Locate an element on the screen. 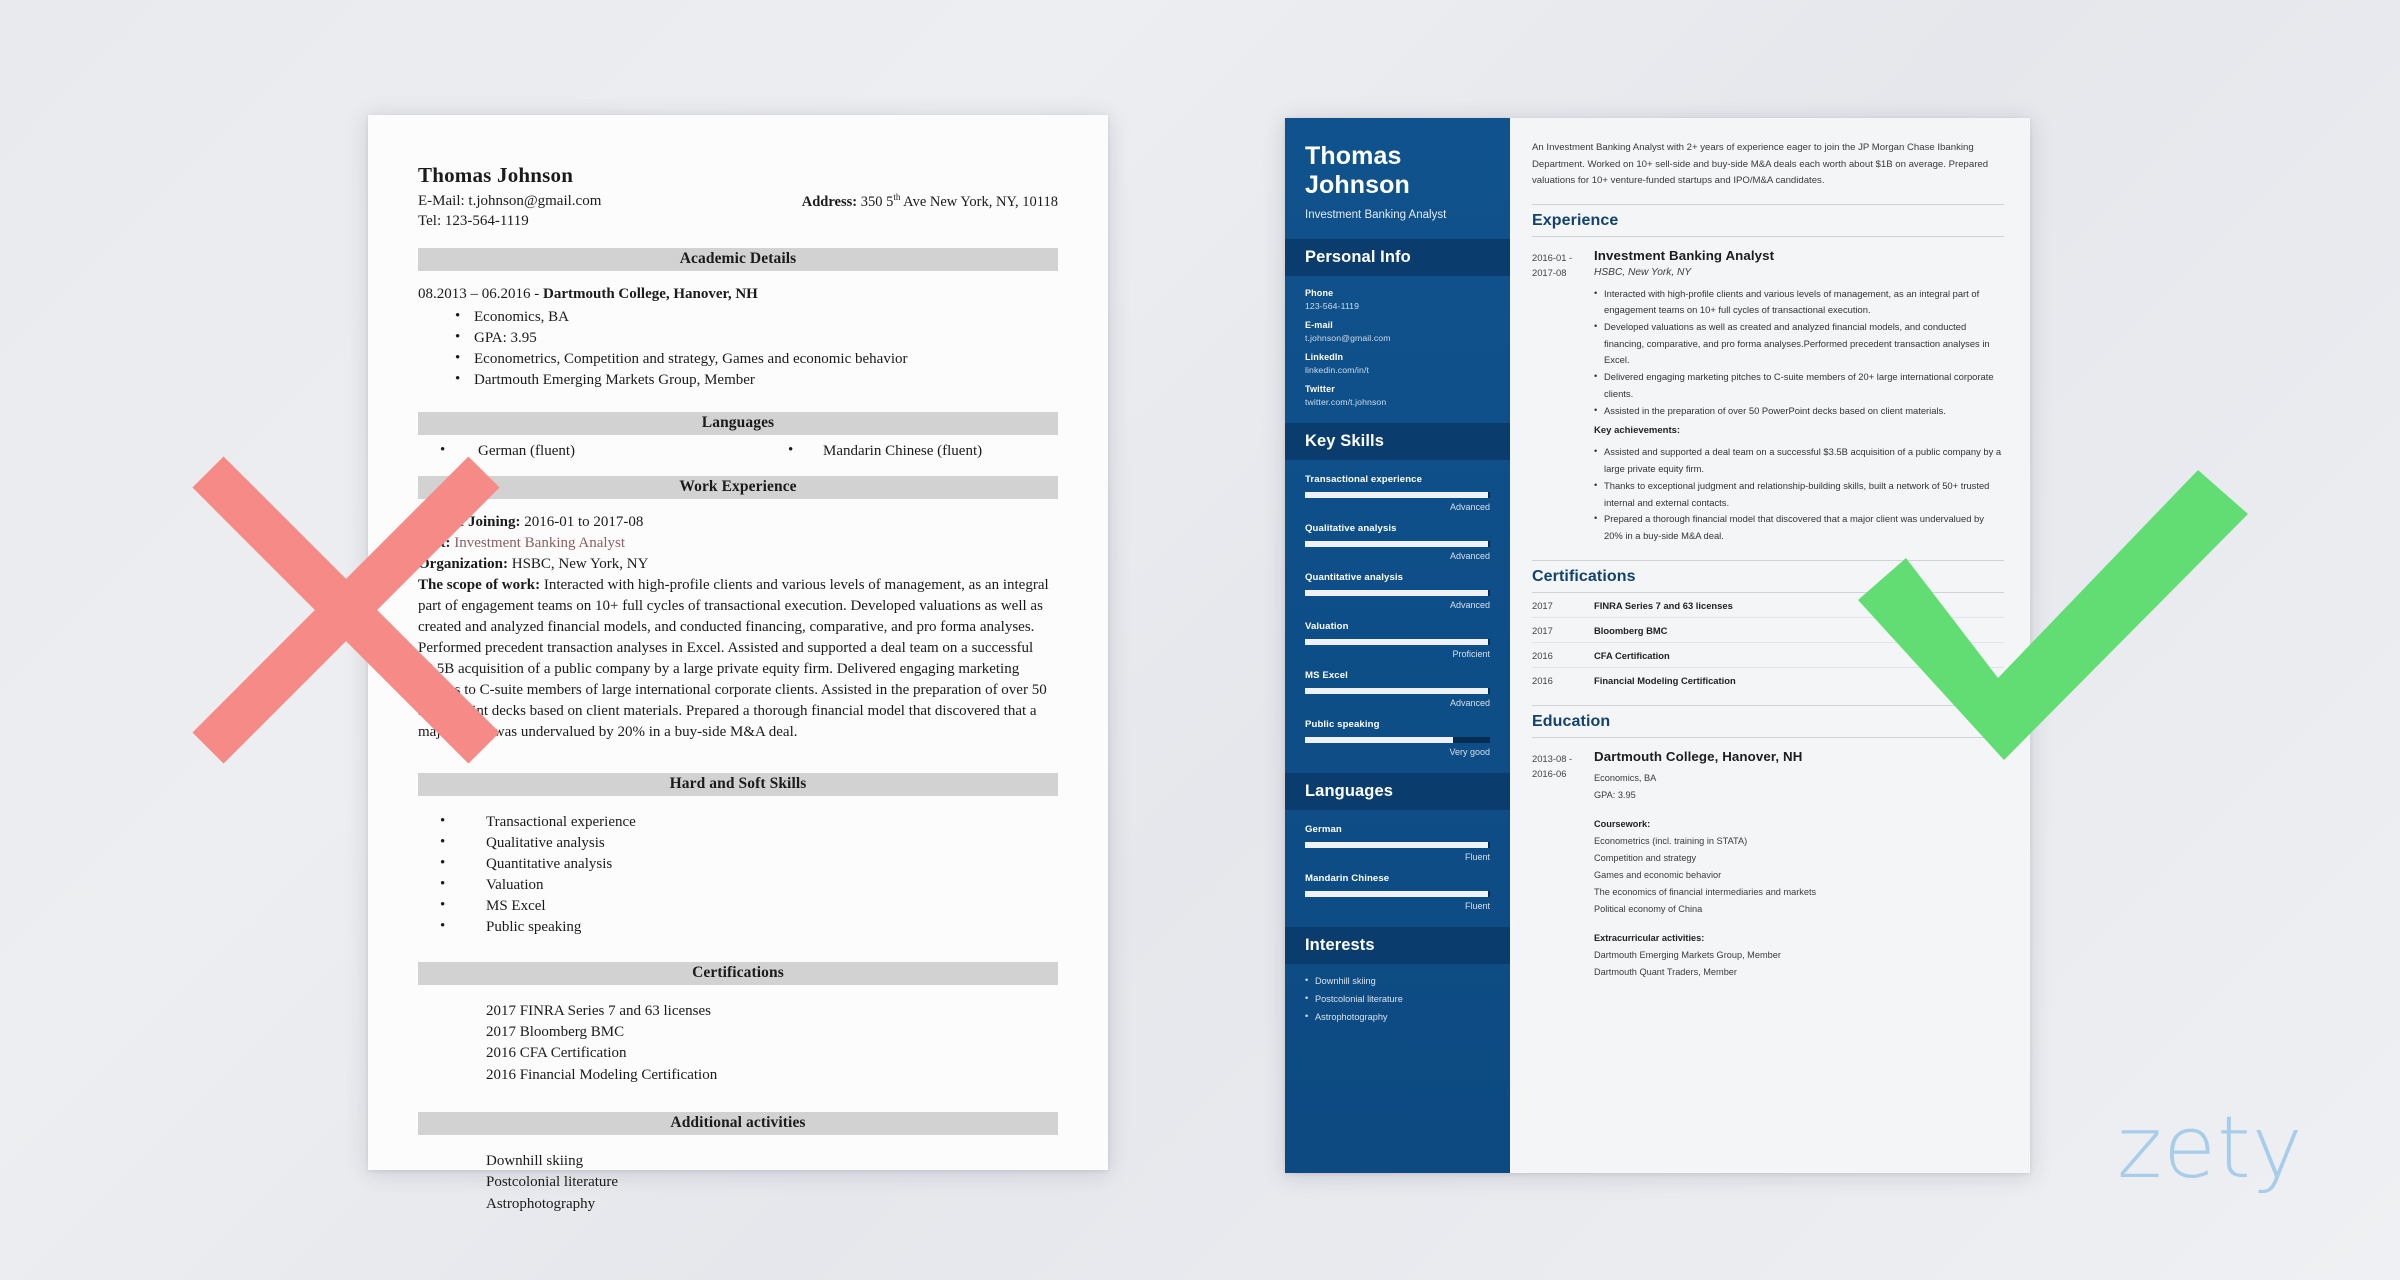 The image size is (2400, 1280). contact-label-twitter: Twitter is located at coordinates (1320, 389).